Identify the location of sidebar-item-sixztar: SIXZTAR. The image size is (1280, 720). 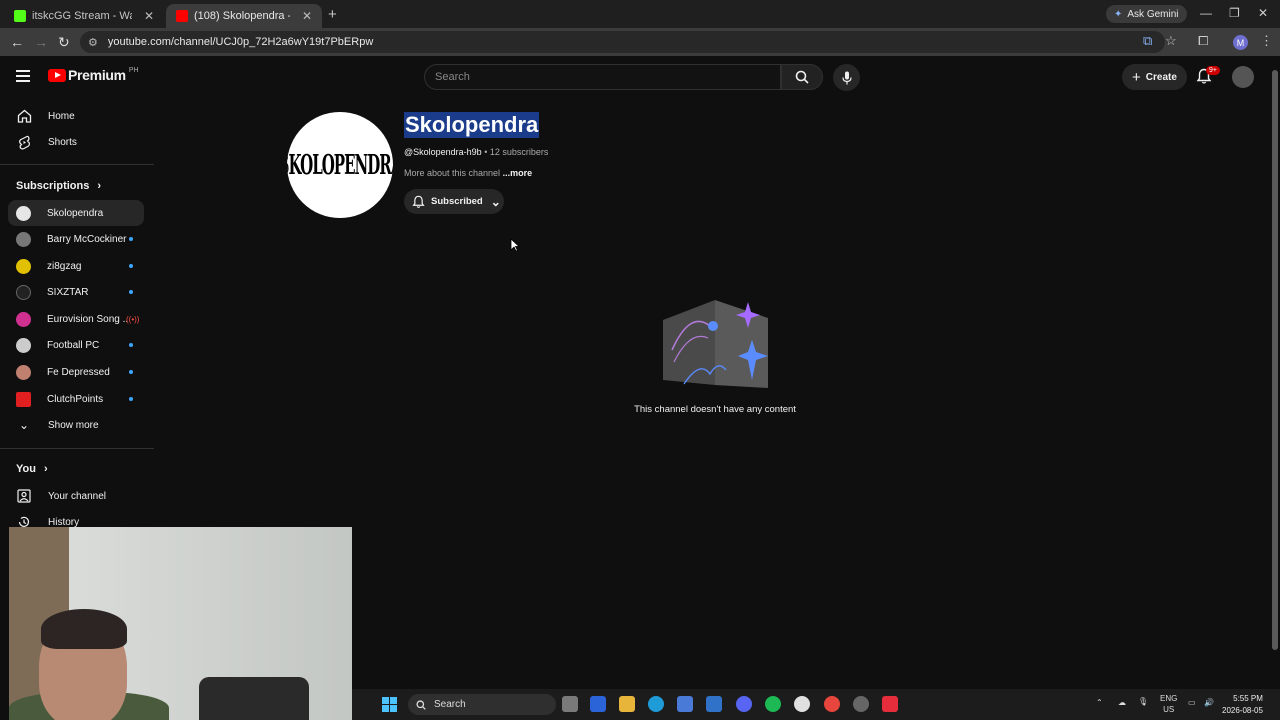
(76, 292).